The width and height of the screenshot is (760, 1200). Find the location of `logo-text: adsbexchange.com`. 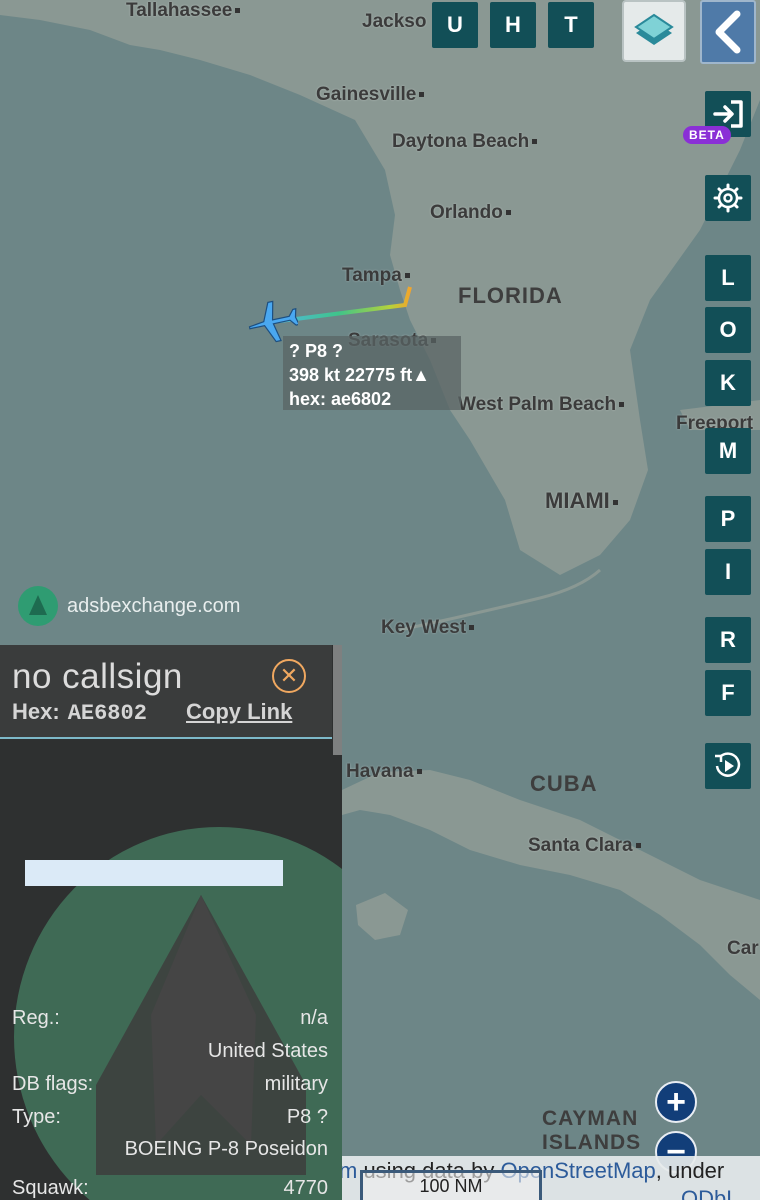

logo-text: adsbexchange.com is located at coordinates (154, 605).